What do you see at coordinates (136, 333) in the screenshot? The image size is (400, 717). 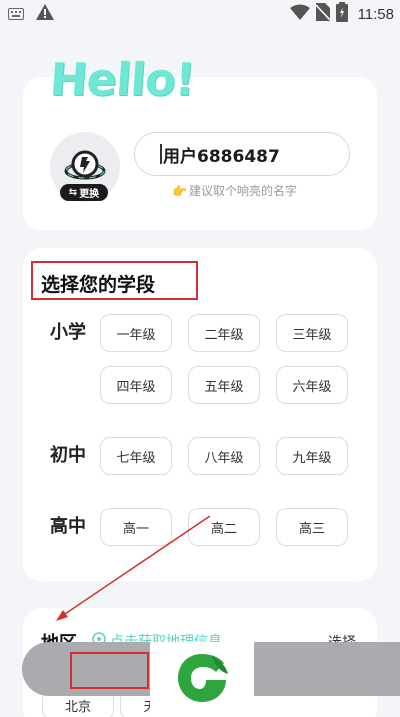 I see `grade-button-1: 一年级` at bounding box center [136, 333].